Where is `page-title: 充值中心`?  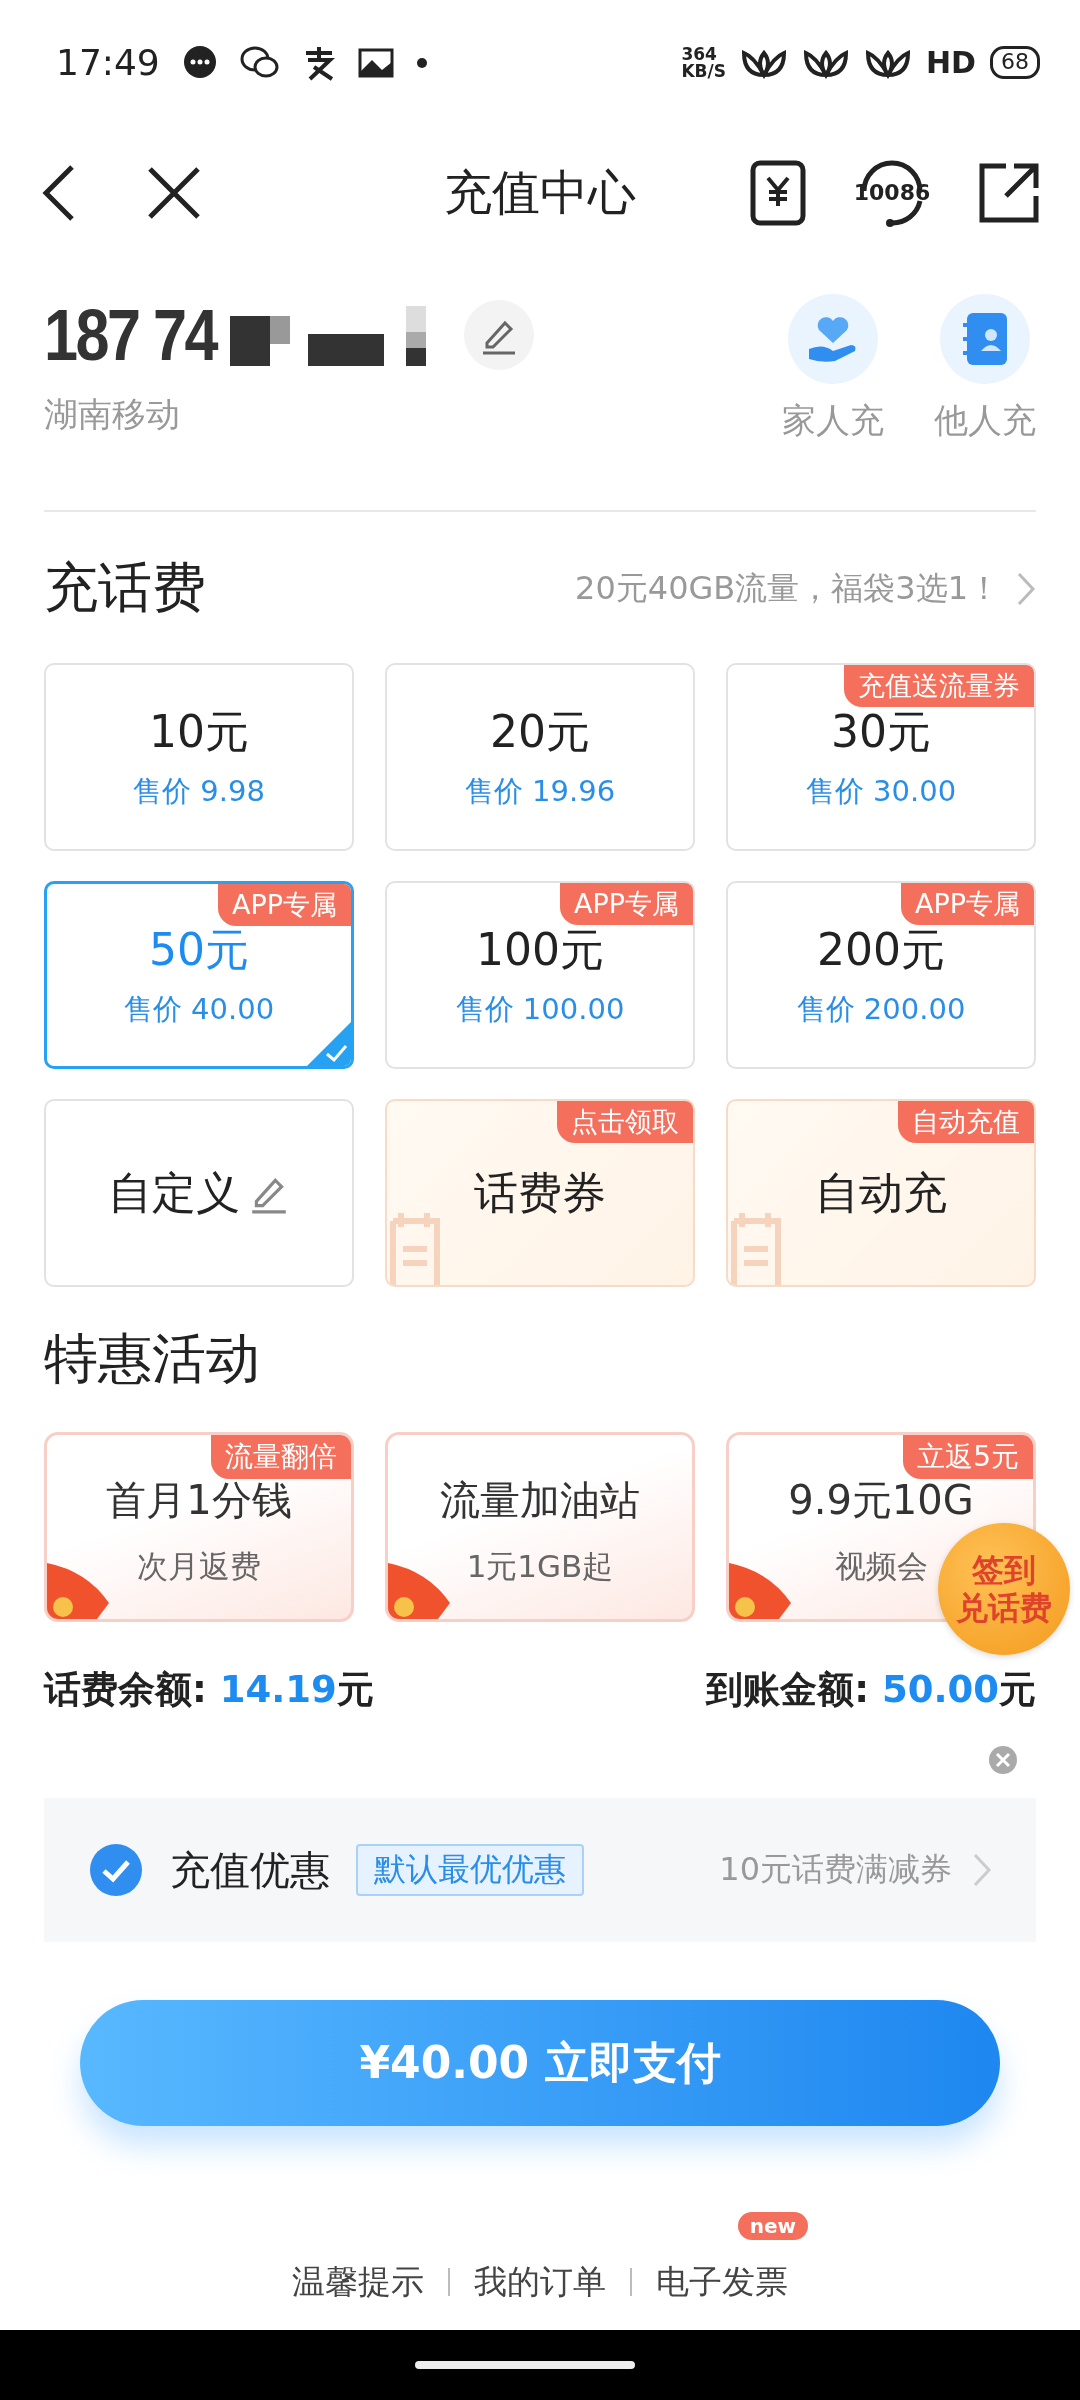
page-title: 充值中心 is located at coordinates (540, 192).